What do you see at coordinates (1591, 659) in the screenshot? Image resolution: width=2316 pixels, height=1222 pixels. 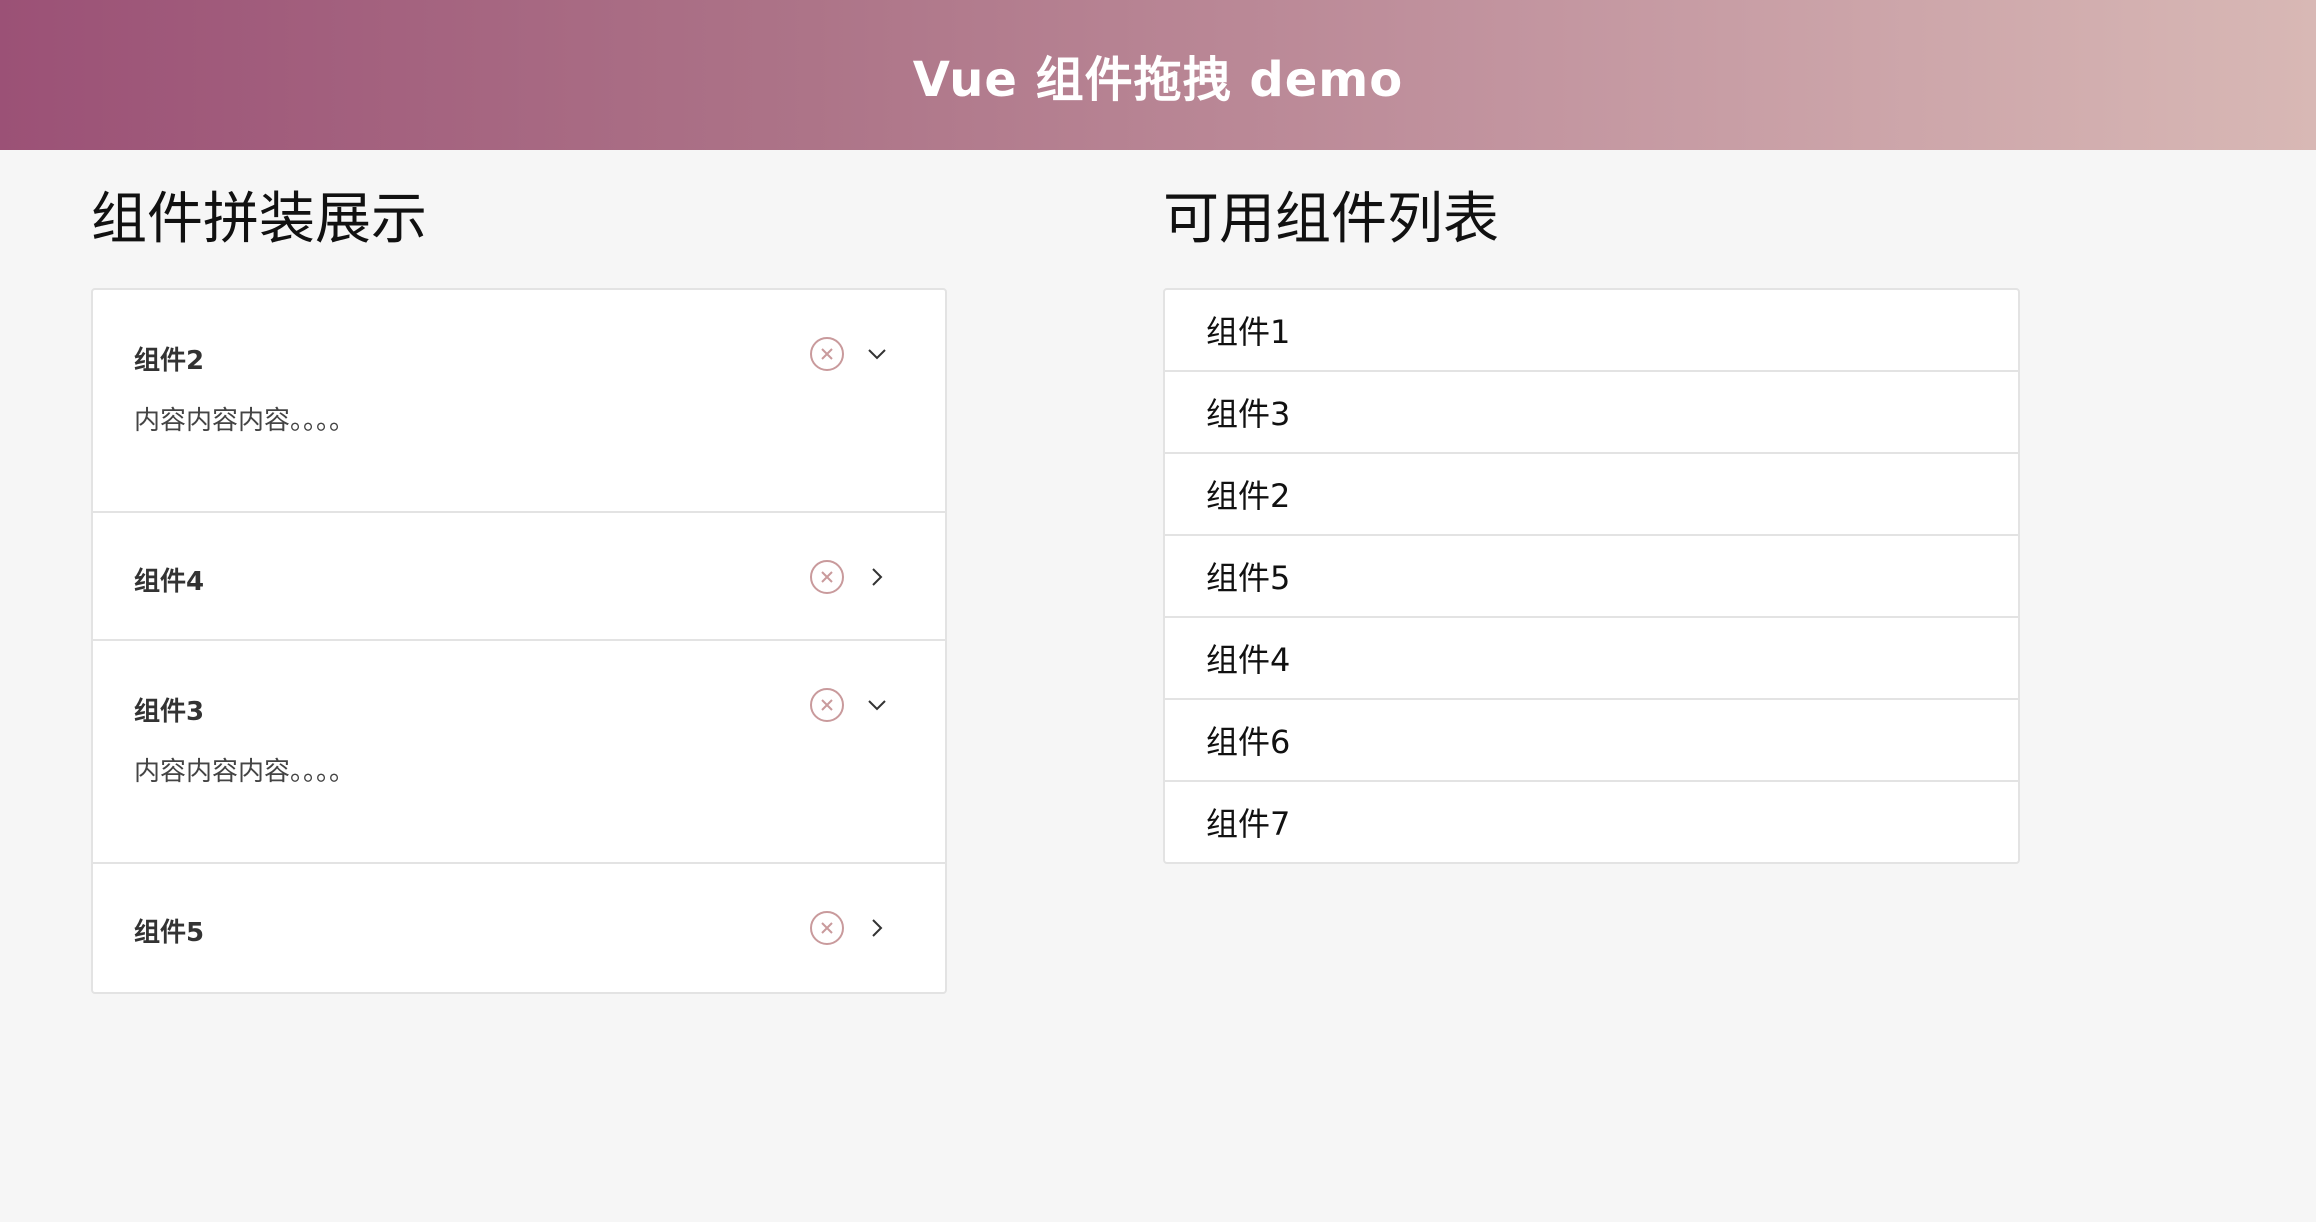 I see `list-item: 组件4` at bounding box center [1591, 659].